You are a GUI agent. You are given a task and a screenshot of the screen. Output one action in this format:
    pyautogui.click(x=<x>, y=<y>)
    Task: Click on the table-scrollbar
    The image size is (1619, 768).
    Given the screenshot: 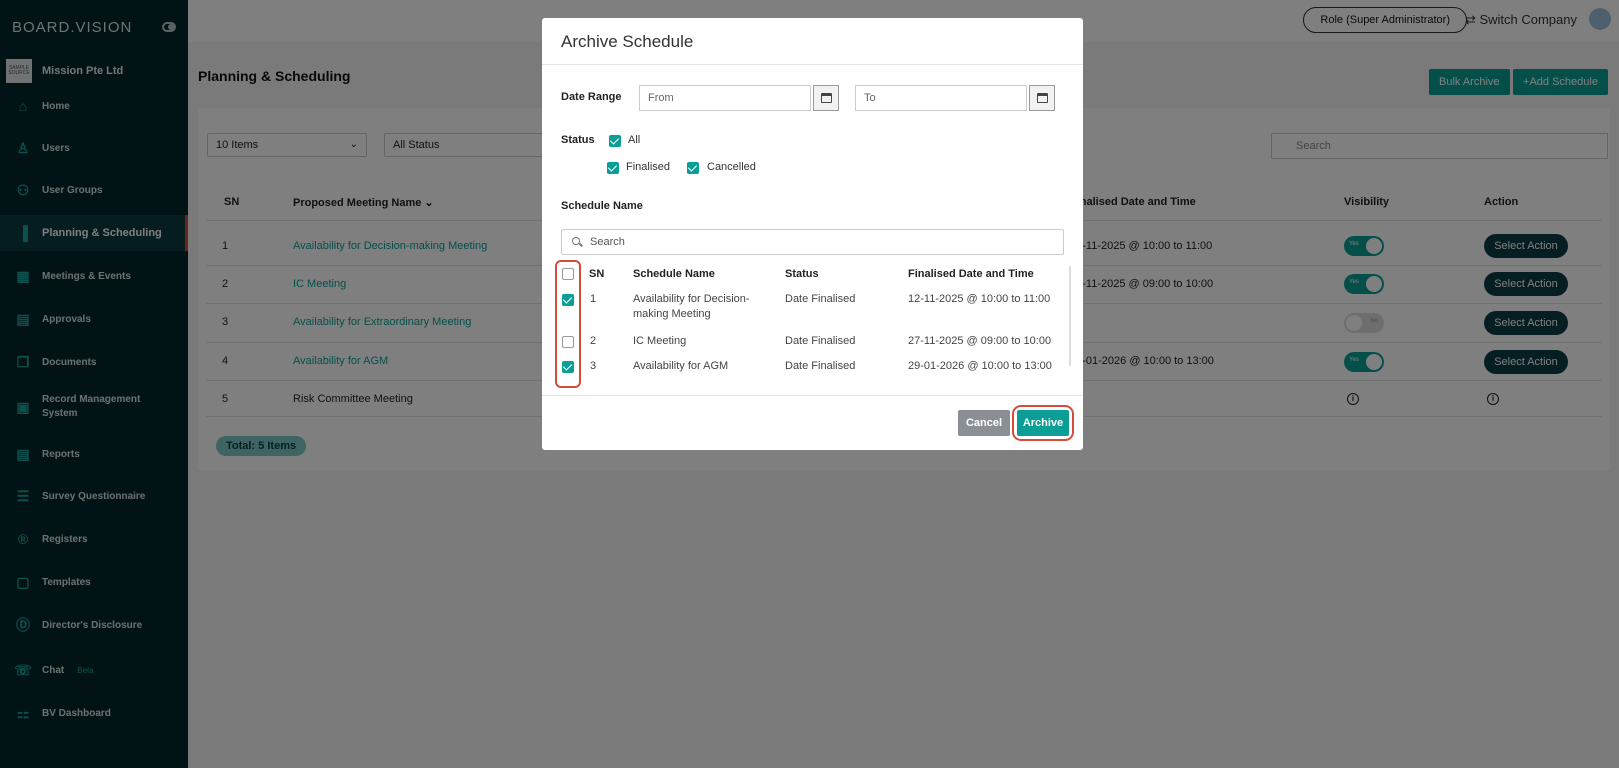 What is the action you would take?
    pyautogui.click(x=1070, y=316)
    